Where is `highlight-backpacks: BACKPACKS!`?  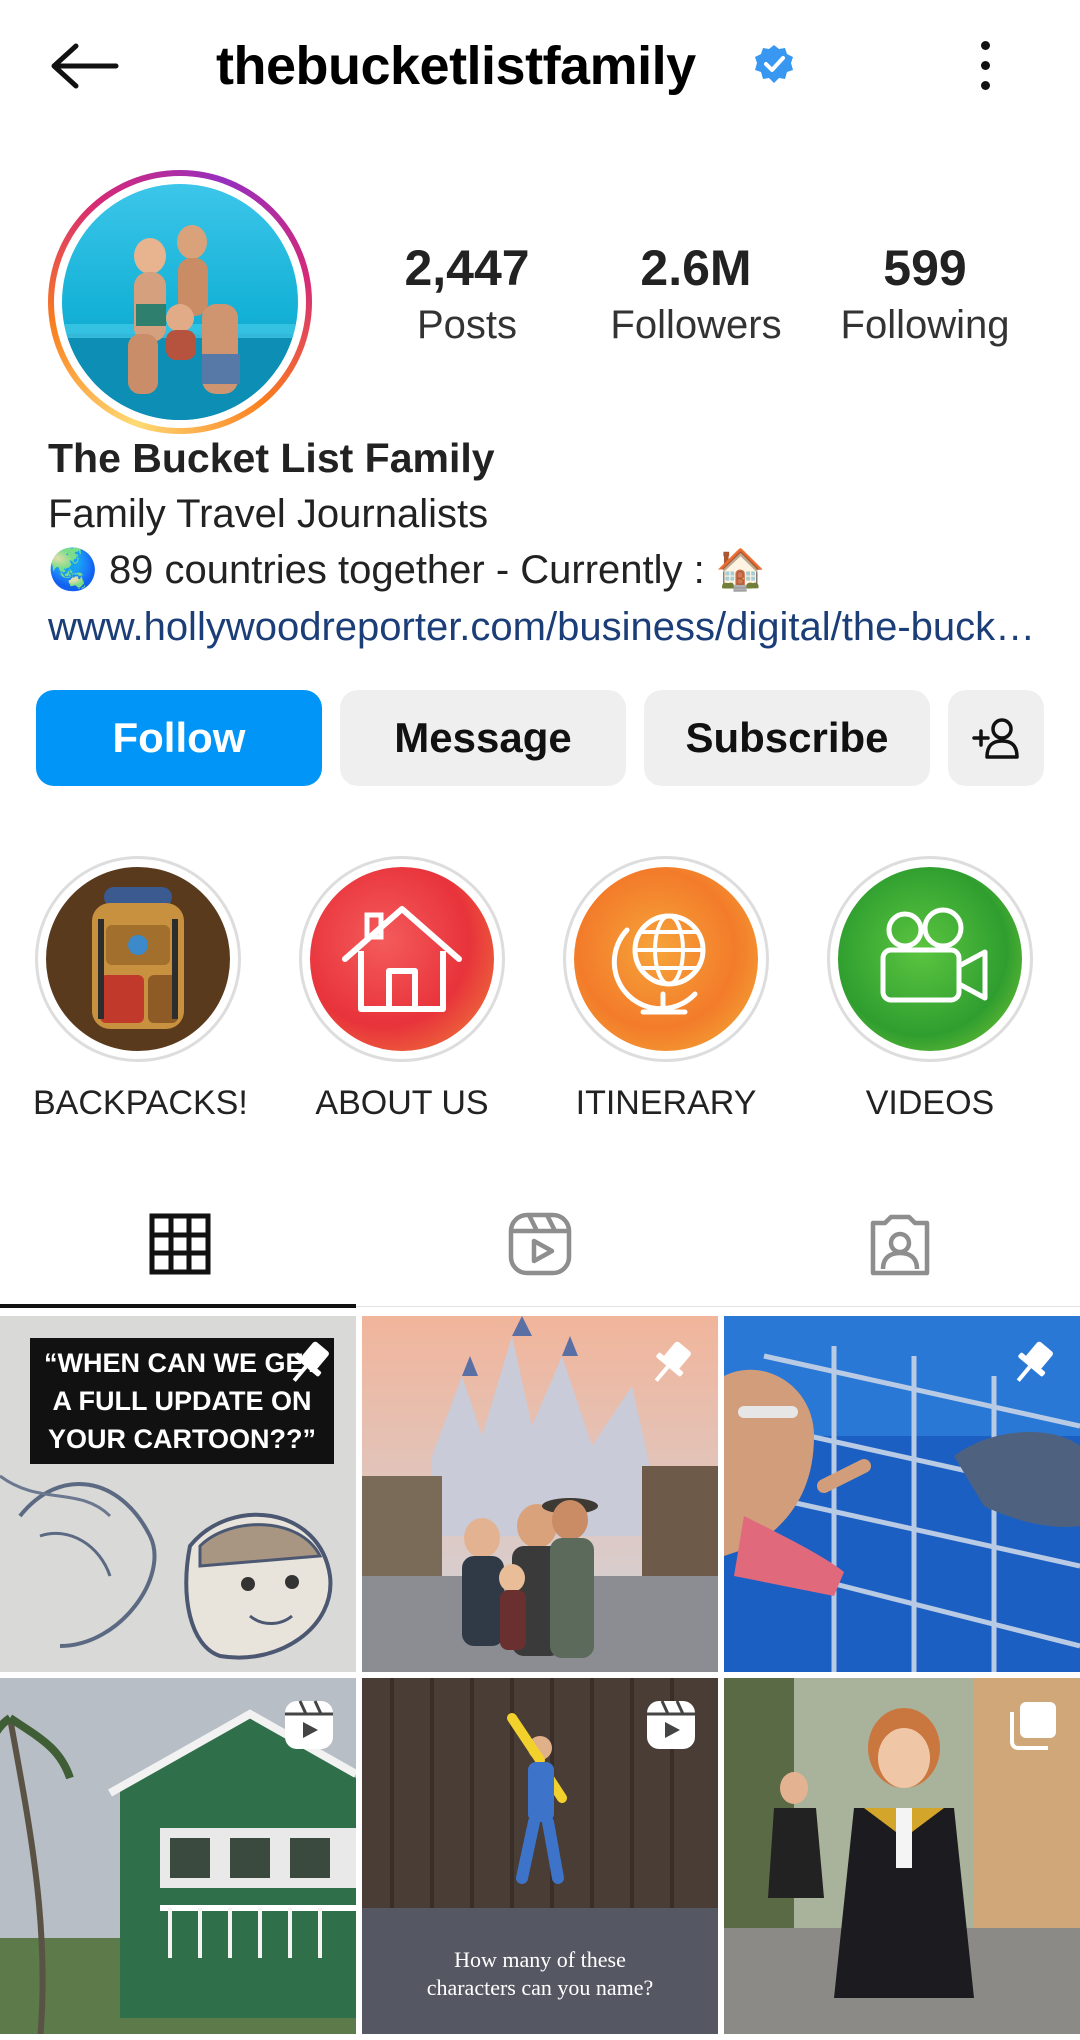 highlight-backpacks: BACKPACKS! is located at coordinates (140, 989).